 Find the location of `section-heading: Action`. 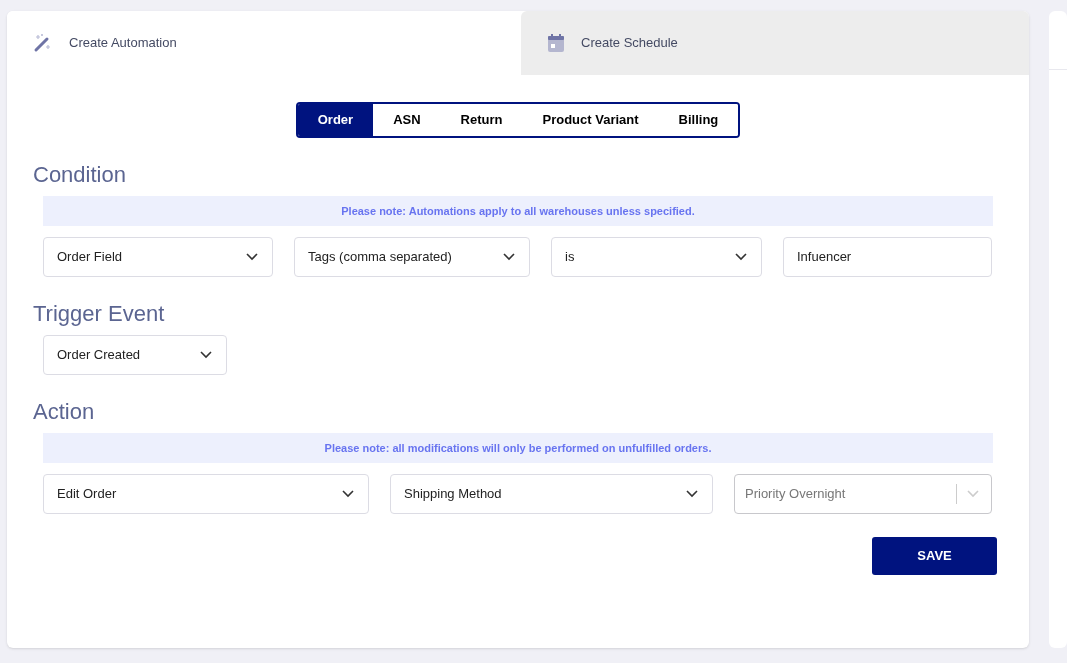

section-heading: Action is located at coordinates (64, 412).